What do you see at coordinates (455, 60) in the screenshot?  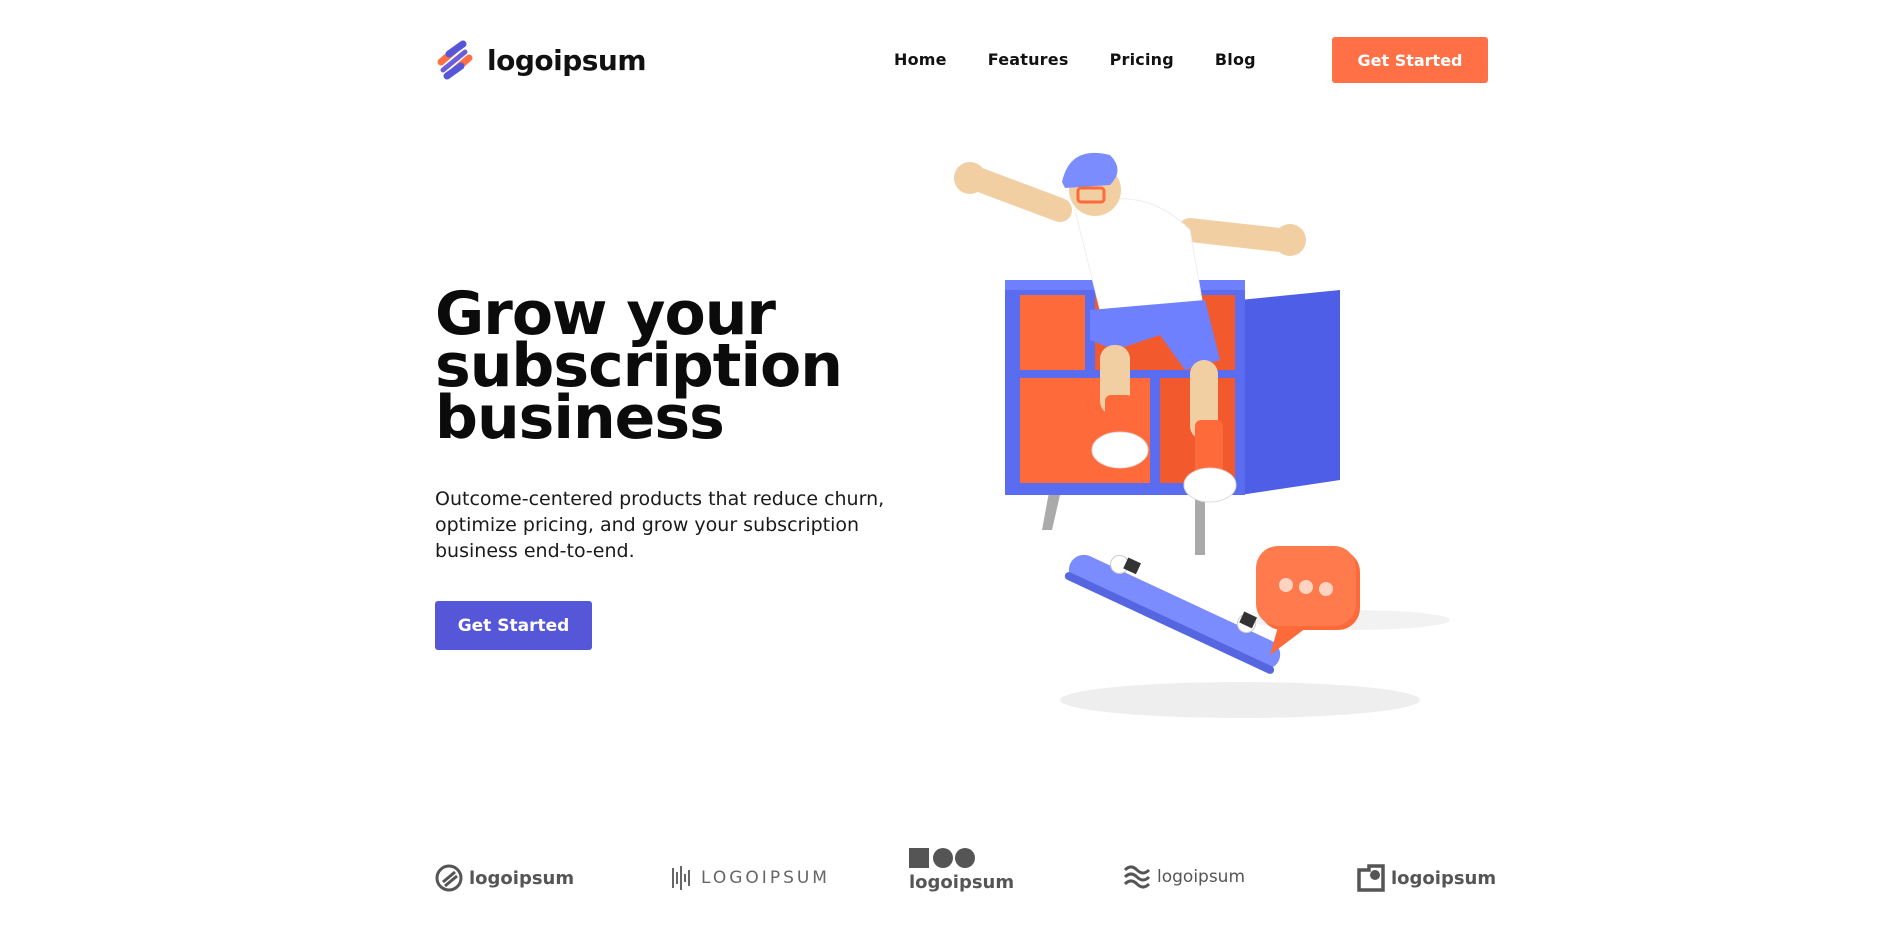 I see `logo-mark-icon` at bounding box center [455, 60].